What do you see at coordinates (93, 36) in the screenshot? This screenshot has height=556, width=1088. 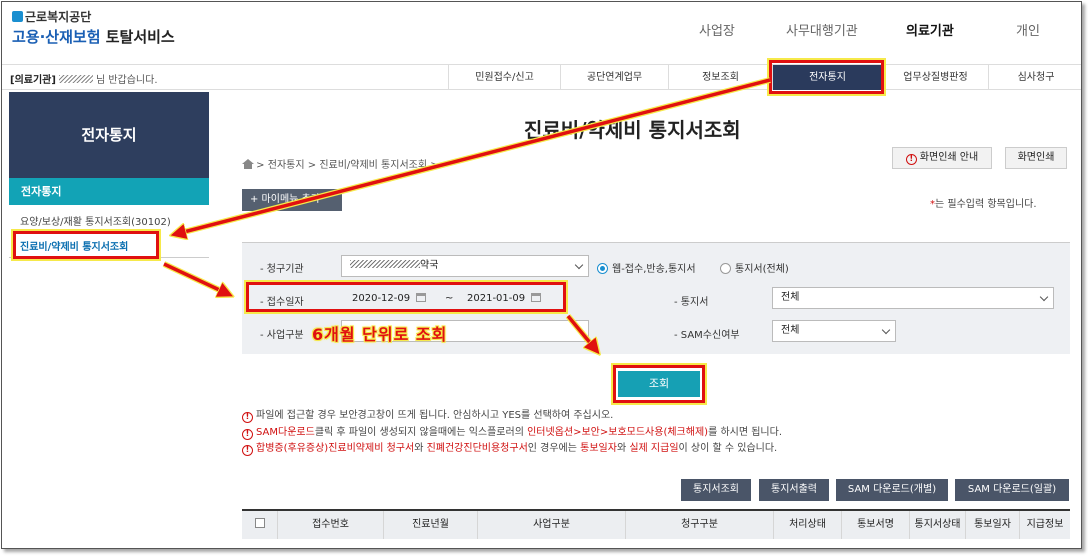 I see `service-logo: 고용·산재보험 토탈서비스` at bounding box center [93, 36].